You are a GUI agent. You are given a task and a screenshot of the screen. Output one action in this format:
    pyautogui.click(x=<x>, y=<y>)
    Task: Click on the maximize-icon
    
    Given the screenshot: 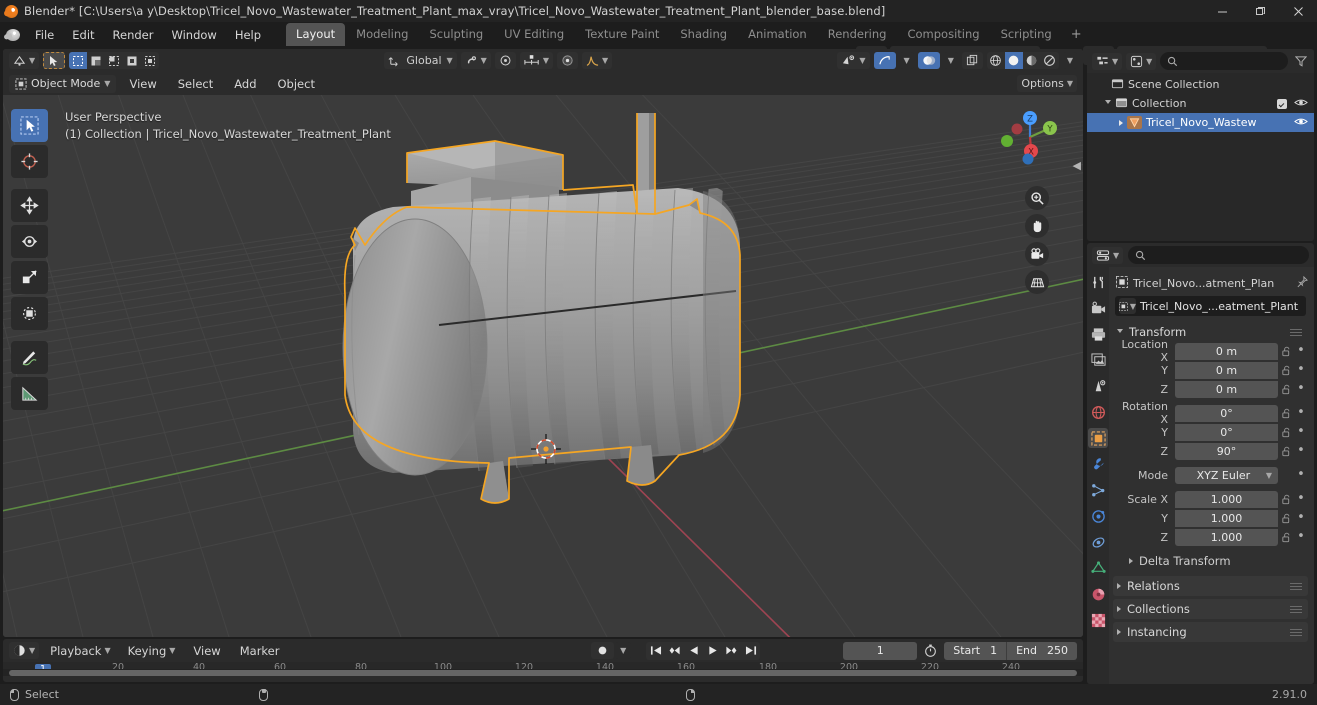 What is the action you would take?
    pyautogui.click(x=1260, y=11)
    